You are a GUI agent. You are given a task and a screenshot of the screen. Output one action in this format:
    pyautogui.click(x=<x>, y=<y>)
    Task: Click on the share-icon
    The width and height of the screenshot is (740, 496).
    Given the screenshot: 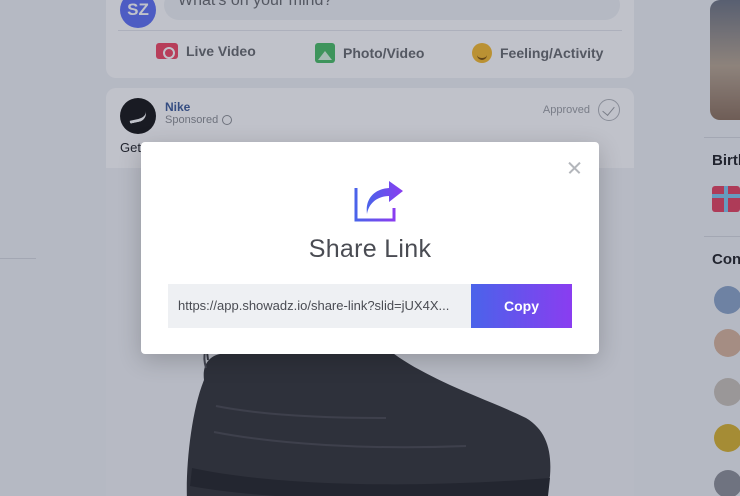 What is the action you would take?
    pyautogui.click(x=378, y=201)
    